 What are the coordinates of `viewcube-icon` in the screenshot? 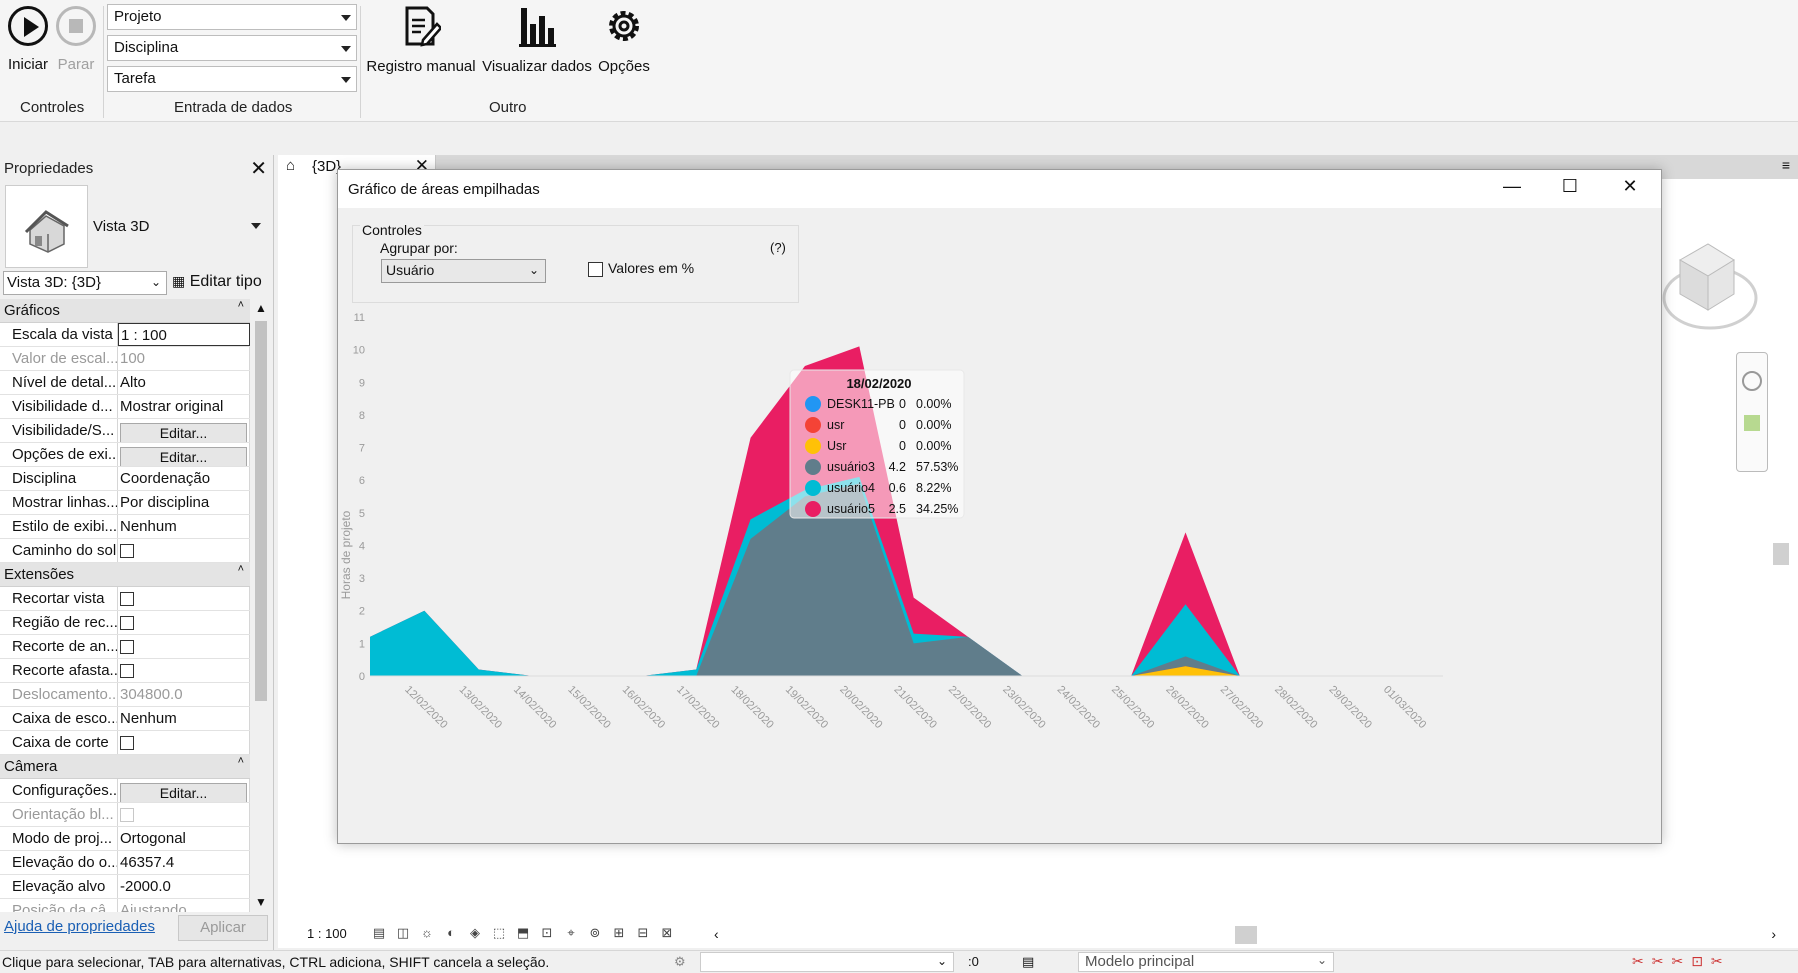 It's located at (1705, 285).